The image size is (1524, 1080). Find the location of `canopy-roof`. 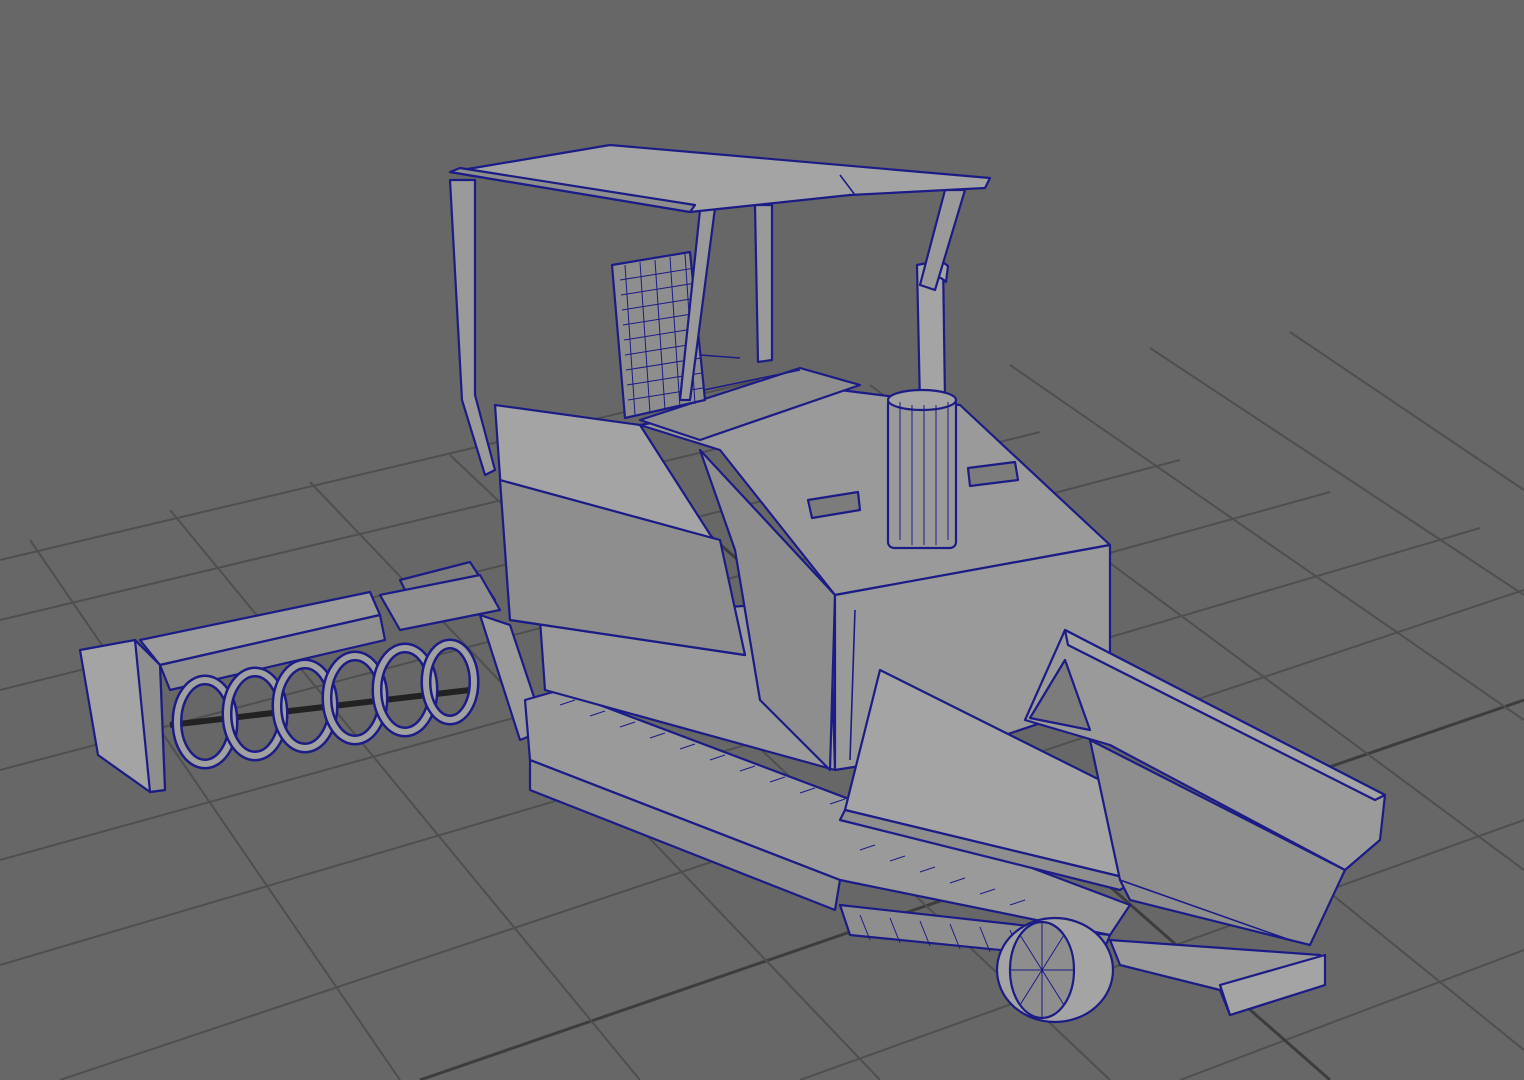

canopy-roof is located at coordinates (720, 178).